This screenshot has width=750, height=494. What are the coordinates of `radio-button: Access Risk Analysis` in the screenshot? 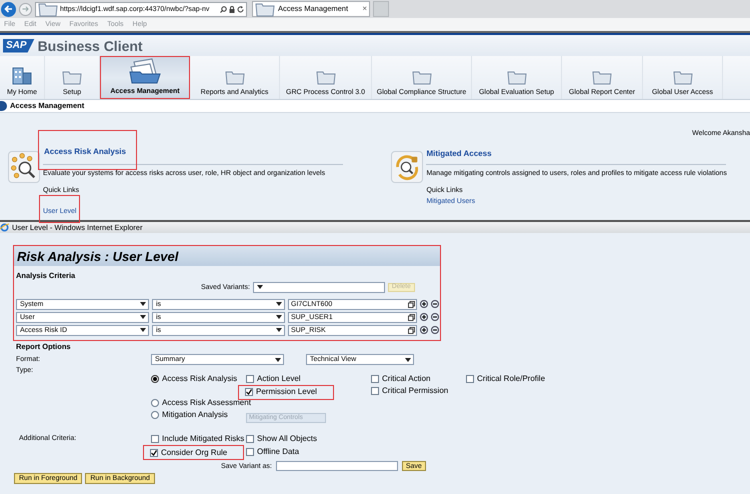 It's located at (194, 379).